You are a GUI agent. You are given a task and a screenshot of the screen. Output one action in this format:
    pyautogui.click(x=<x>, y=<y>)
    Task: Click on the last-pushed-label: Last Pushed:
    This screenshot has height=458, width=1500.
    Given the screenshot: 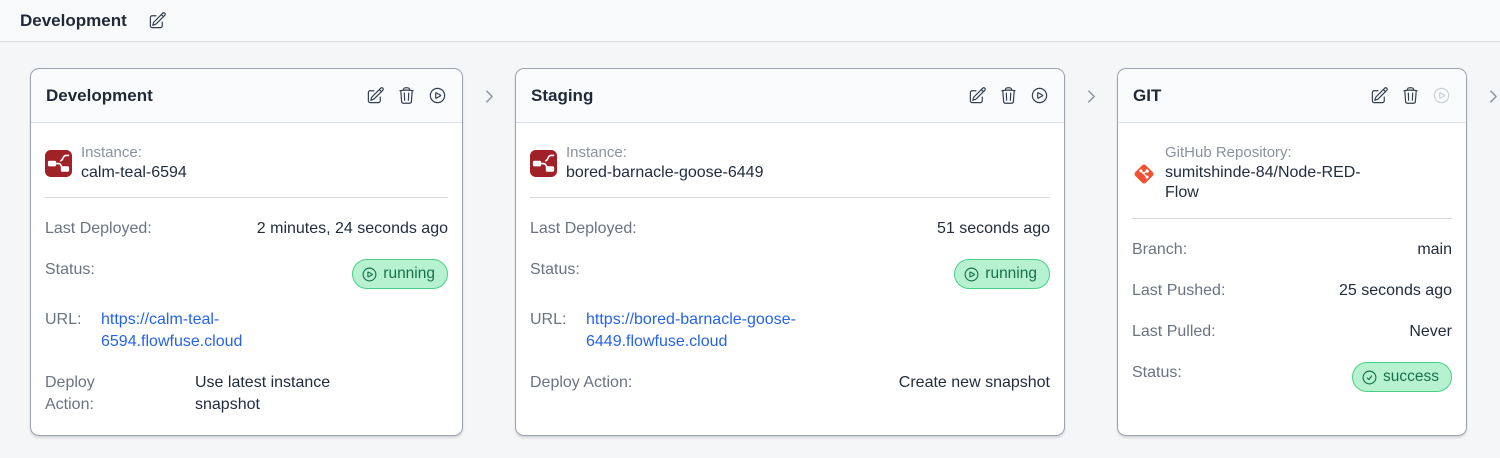 What is the action you would take?
    pyautogui.click(x=1179, y=291)
    